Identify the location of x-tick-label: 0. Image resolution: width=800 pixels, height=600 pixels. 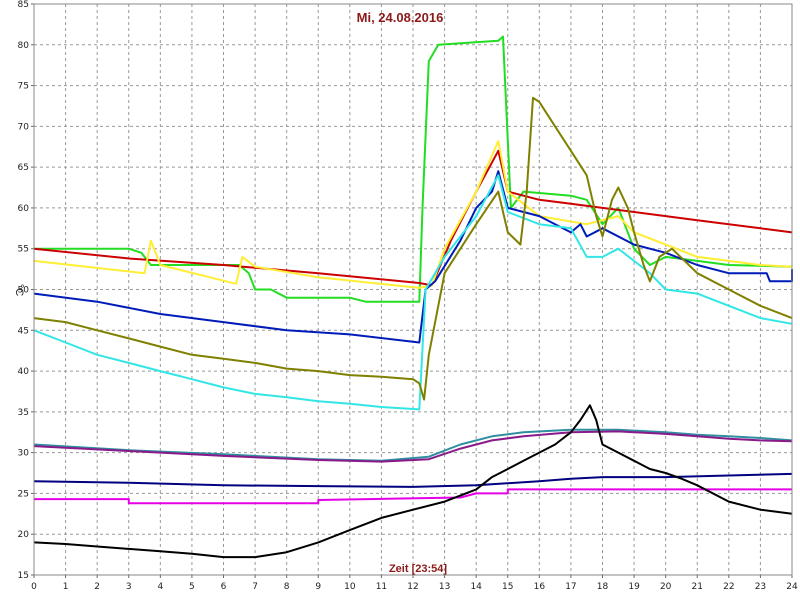
(34, 587).